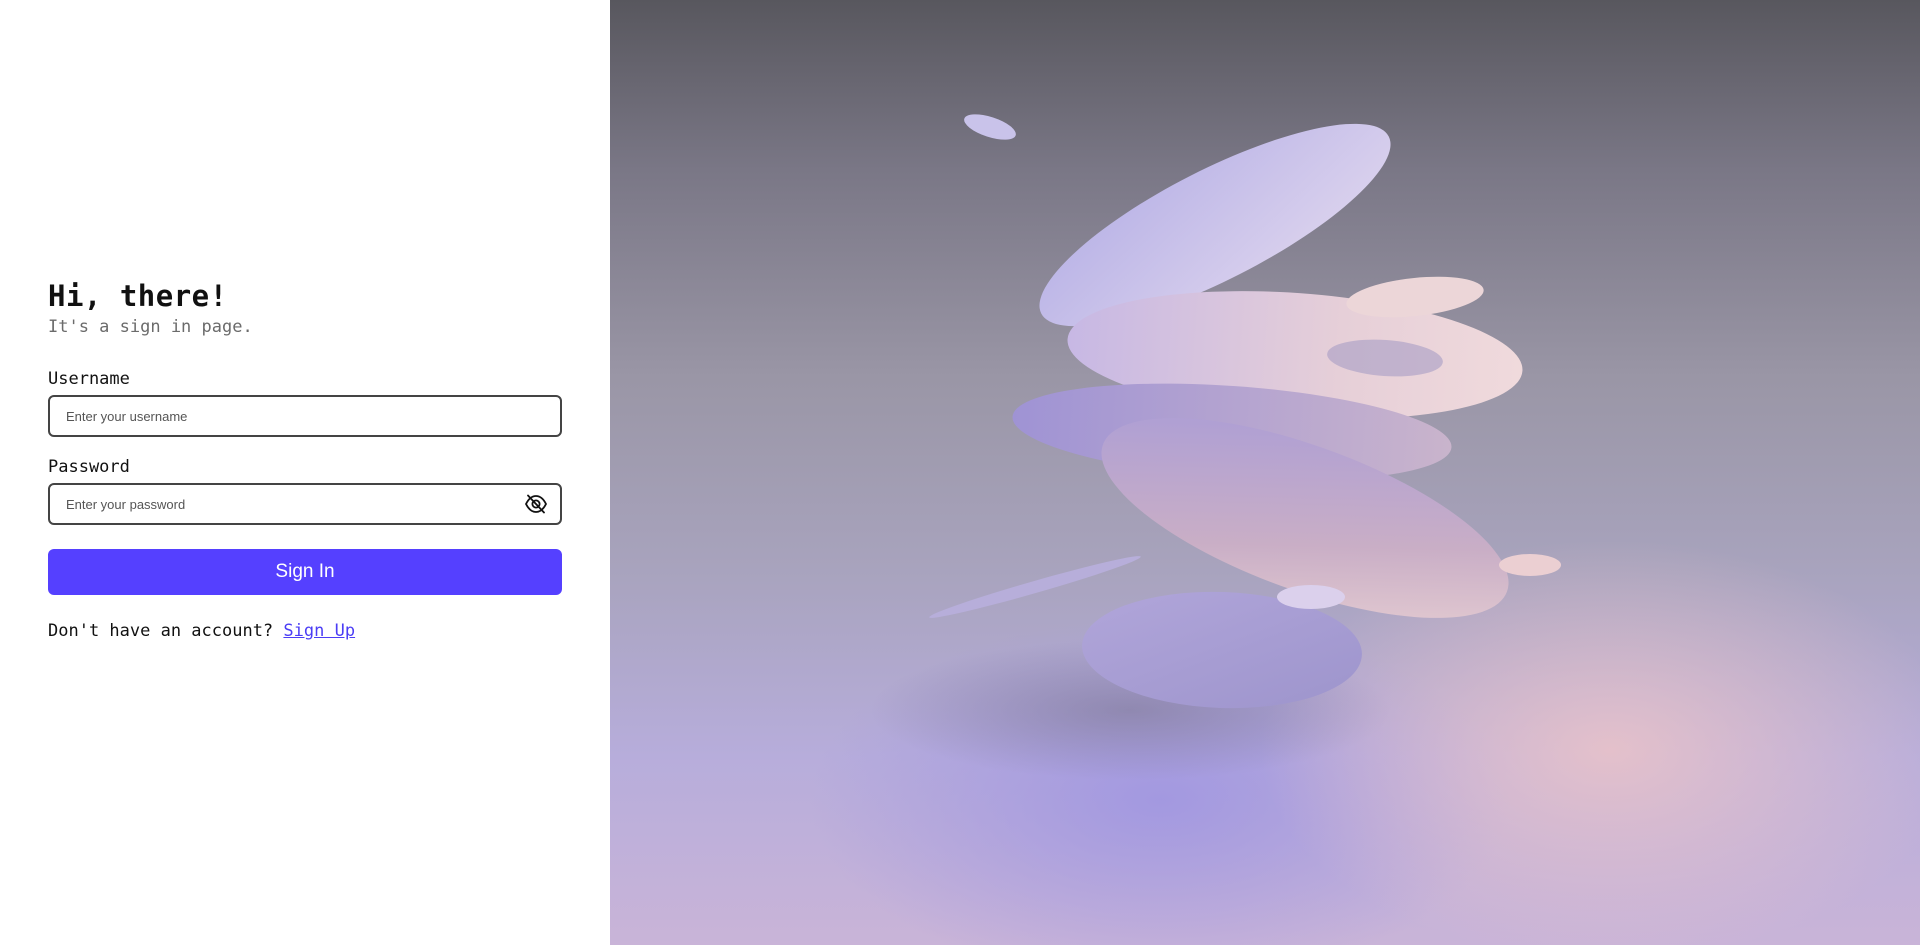 This screenshot has width=1920, height=945. What do you see at coordinates (319, 631) in the screenshot?
I see `sign-up-link: Sign Up` at bounding box center [319, 631].